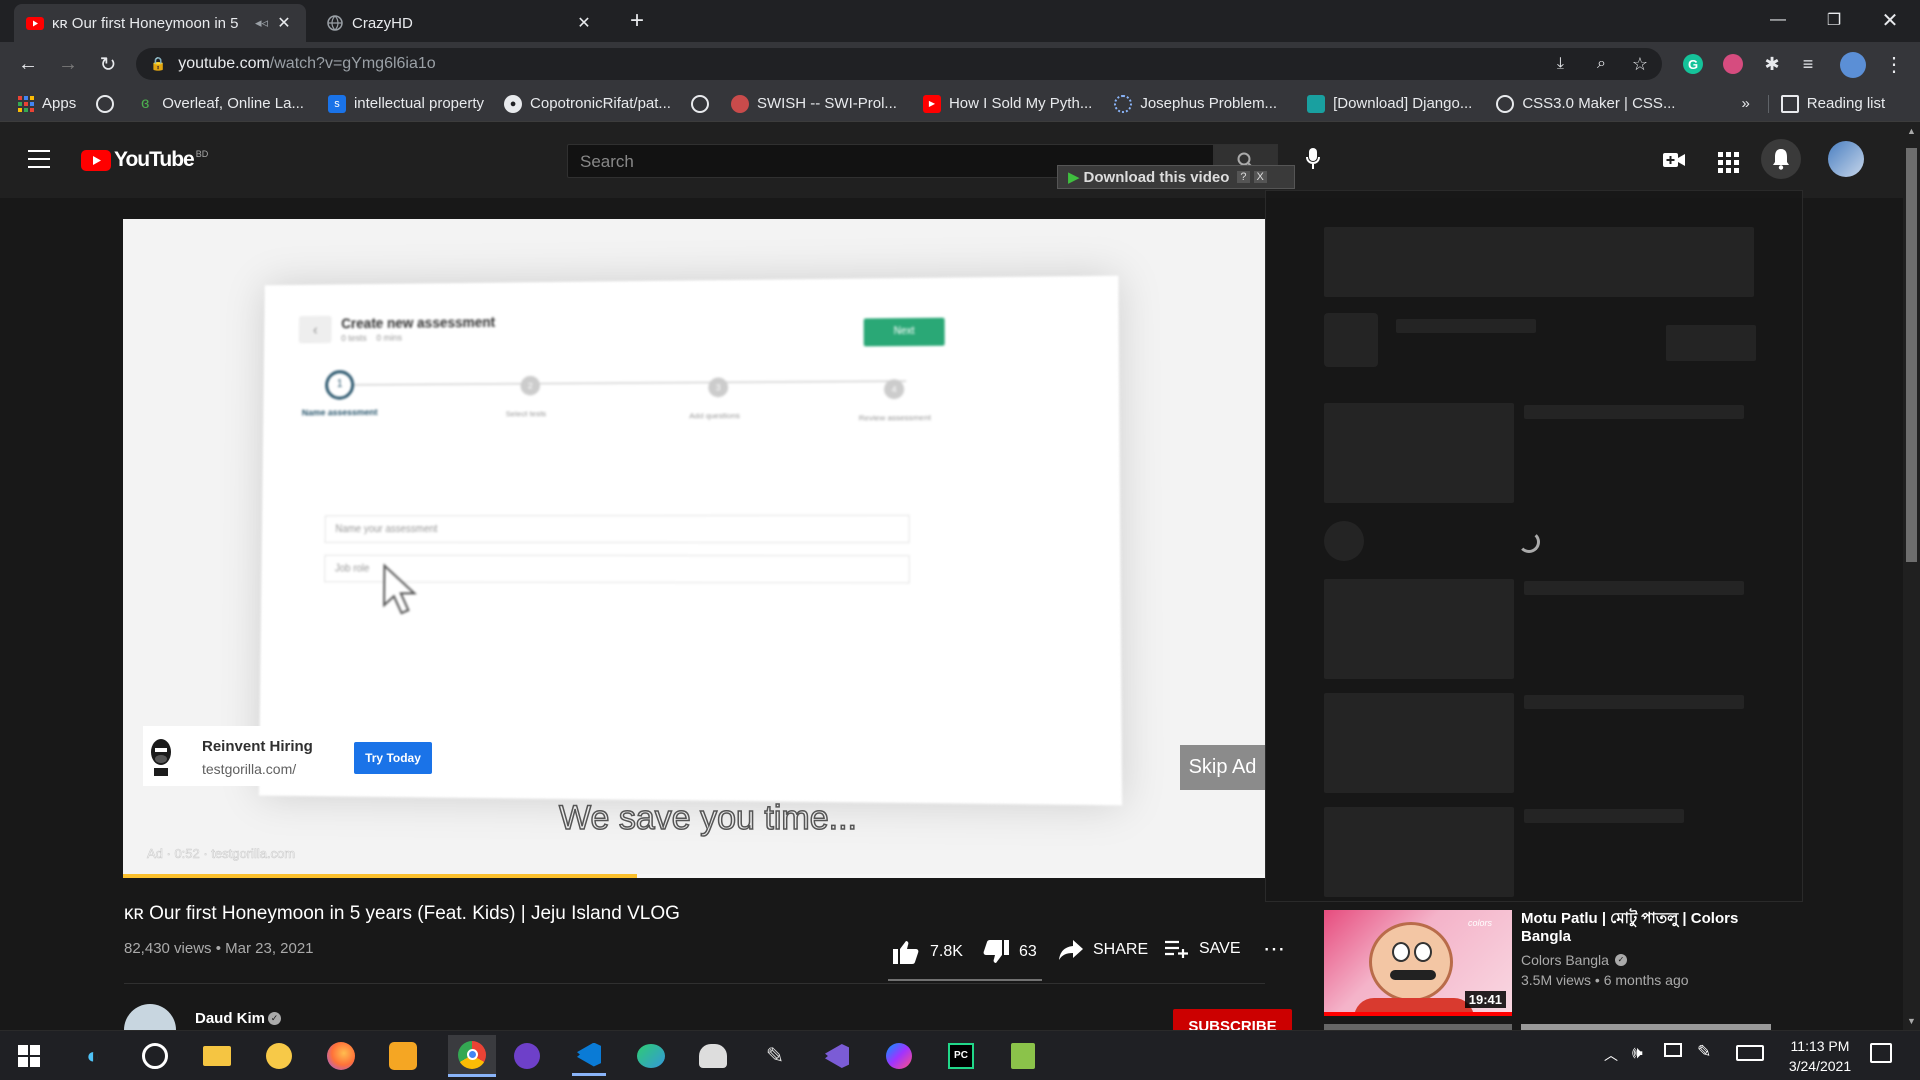 The width and height of the screenshot is (1920, 1080). What do you see at coordinates (472, 1056) in the screenshot?
I see `chrome-icon` at bounding box center [472, 1056].